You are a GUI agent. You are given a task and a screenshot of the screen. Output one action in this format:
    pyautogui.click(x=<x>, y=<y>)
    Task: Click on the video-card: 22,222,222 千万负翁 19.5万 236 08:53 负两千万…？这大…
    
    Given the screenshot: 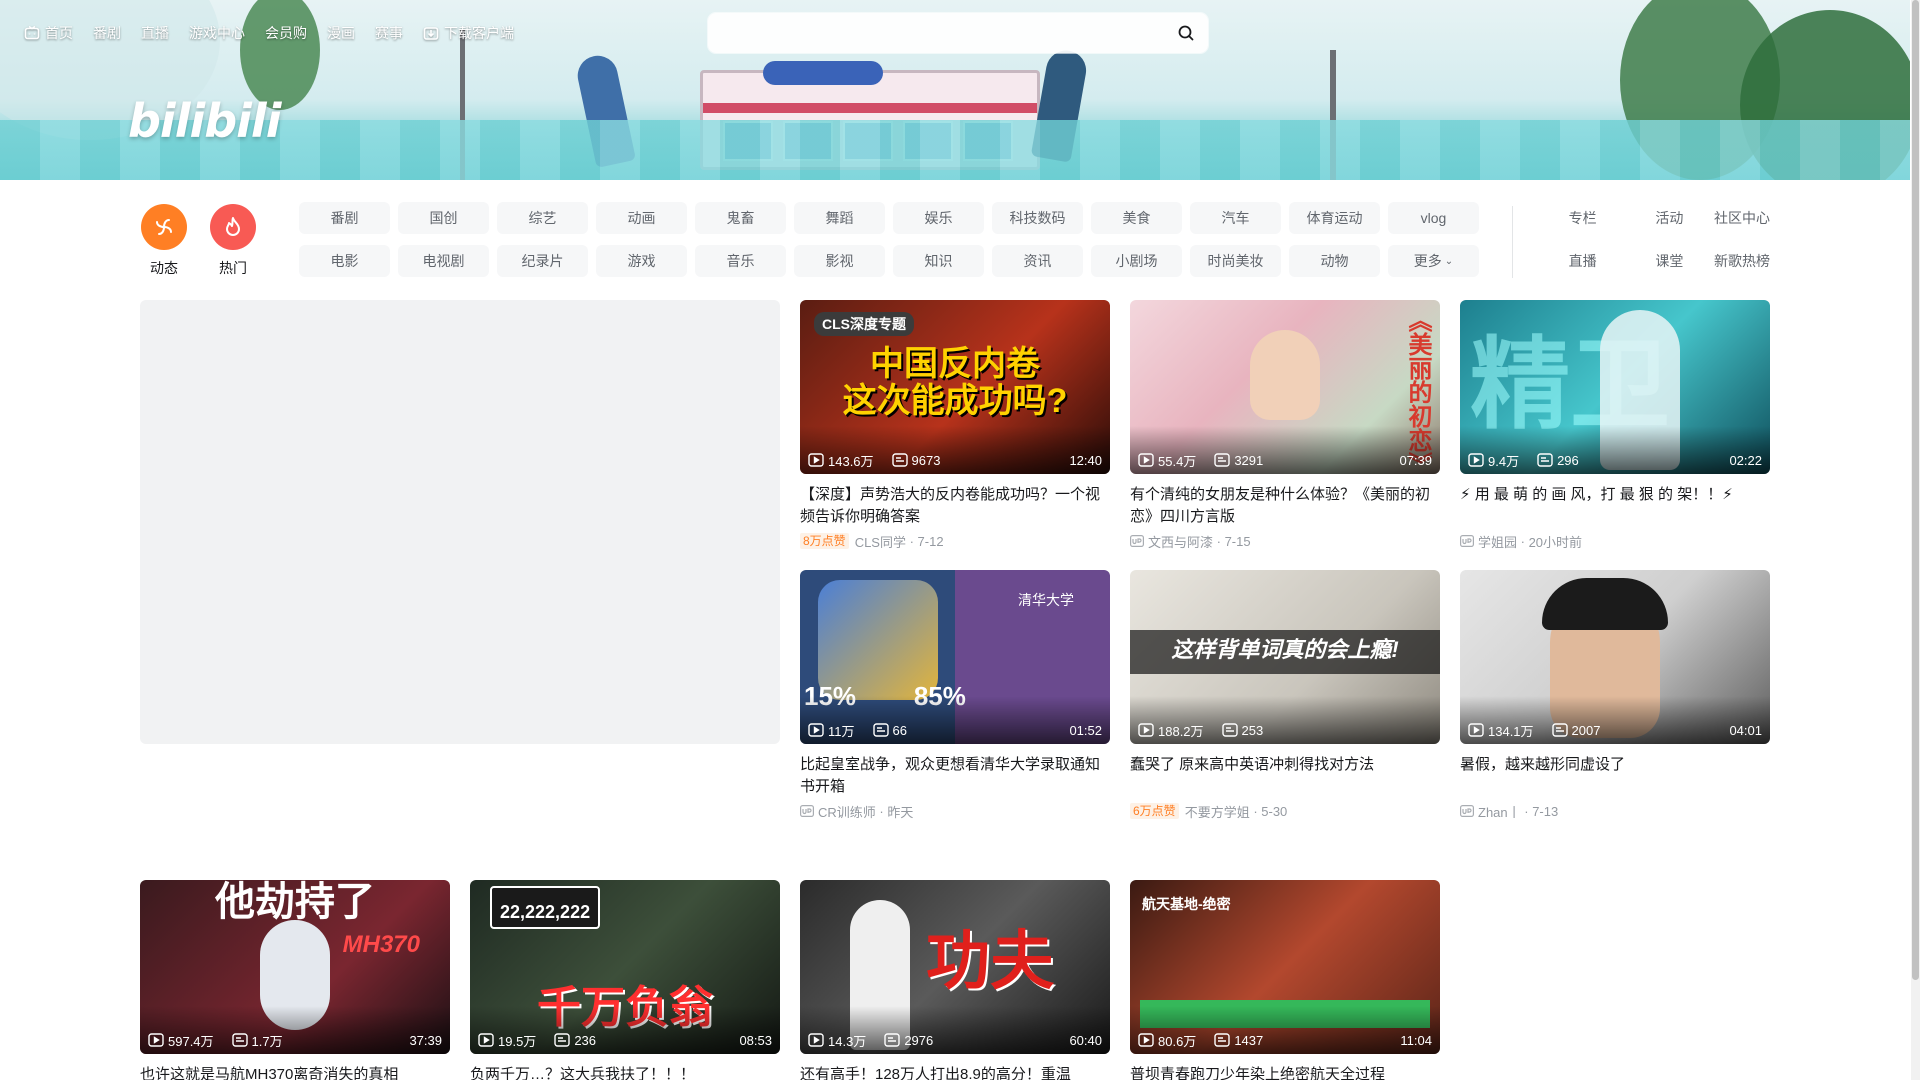 What is the action you would take?
    pyautogui.click(x=625, y=980)
    